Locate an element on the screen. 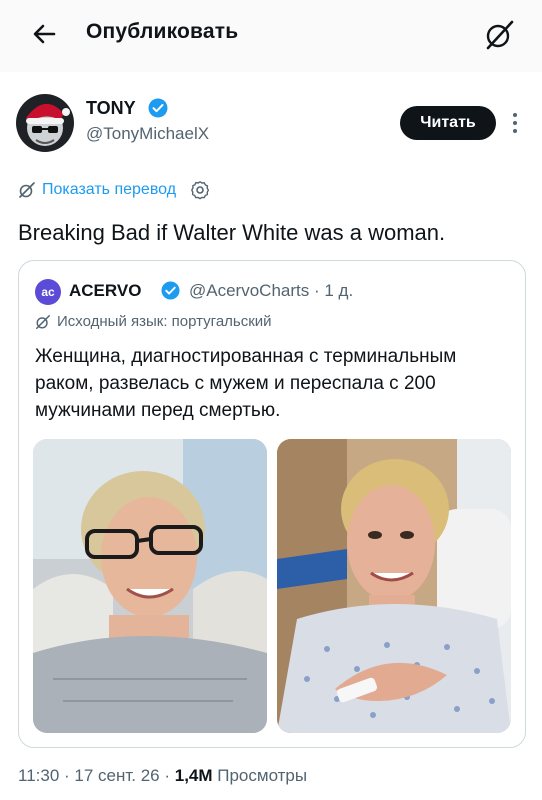 This screenshot has width=542, height=800. gear-icon is located at coordinates (200, 190).